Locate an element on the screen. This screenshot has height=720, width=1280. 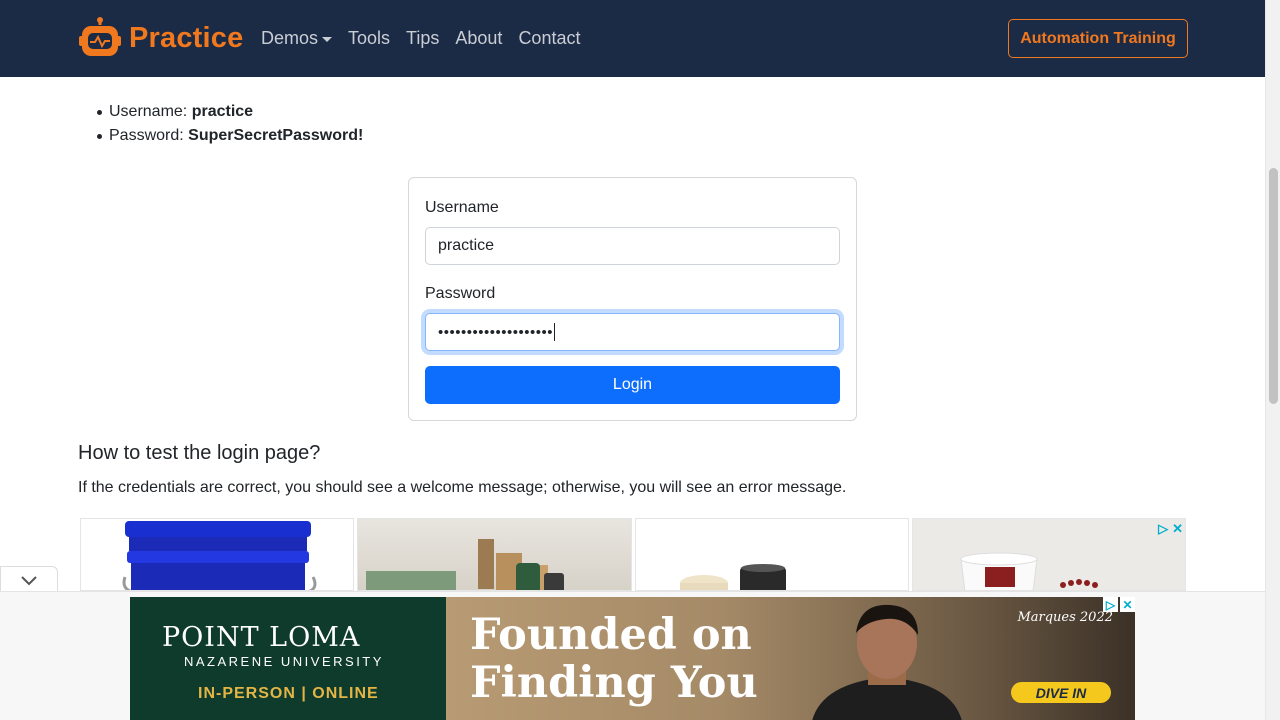
caret-down-icon is located at coordinates (327, 39).